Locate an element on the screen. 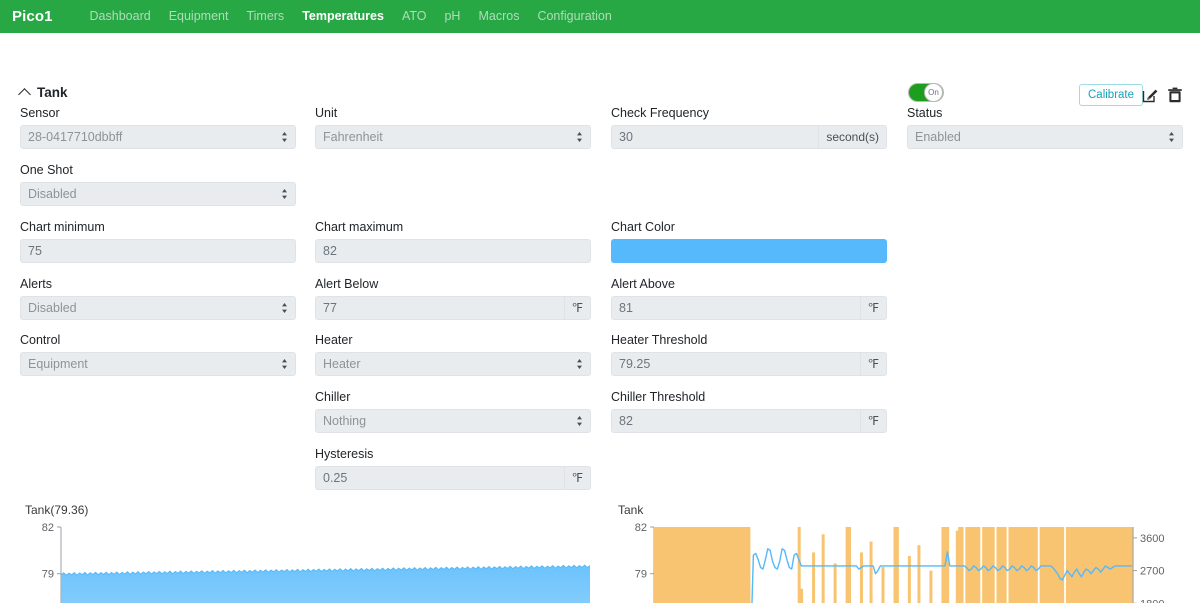 Image resolution: width=1200 pixels, height=603 pixels. chart-tank-current: Tank(79.36) 79 82 is located at coordinates (307, 553).